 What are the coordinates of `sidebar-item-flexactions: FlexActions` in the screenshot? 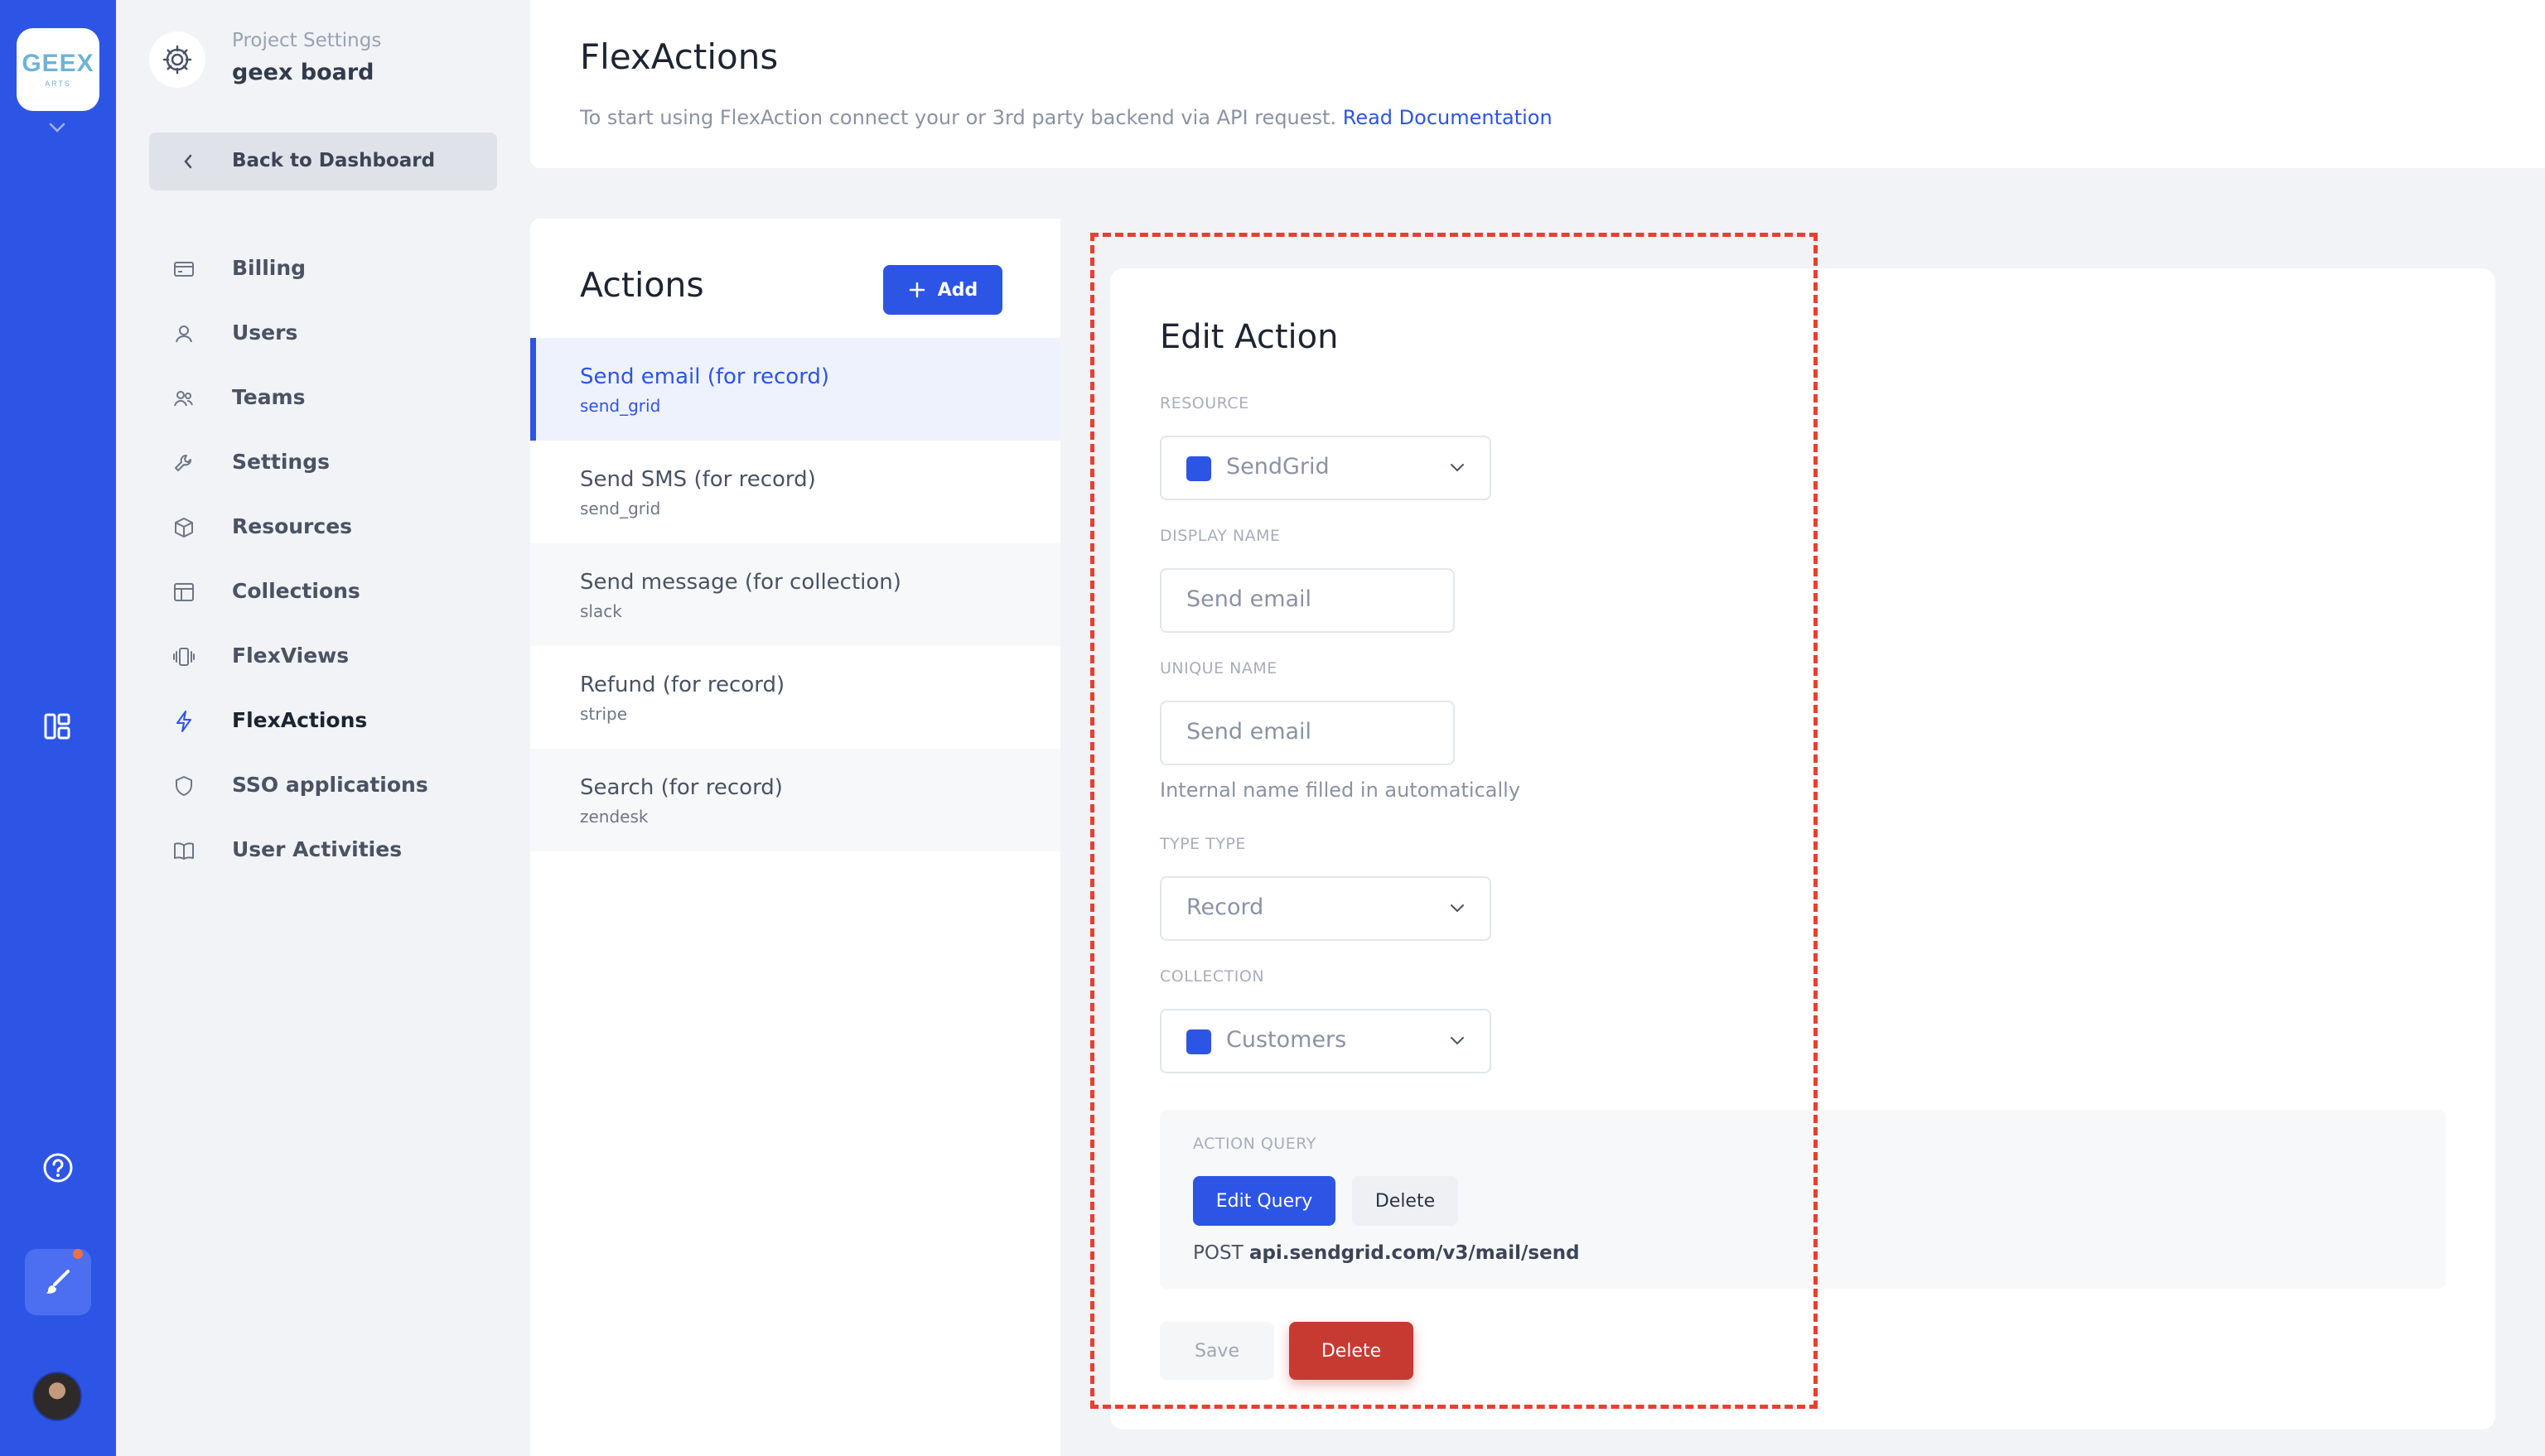 It's located at (323, 720).